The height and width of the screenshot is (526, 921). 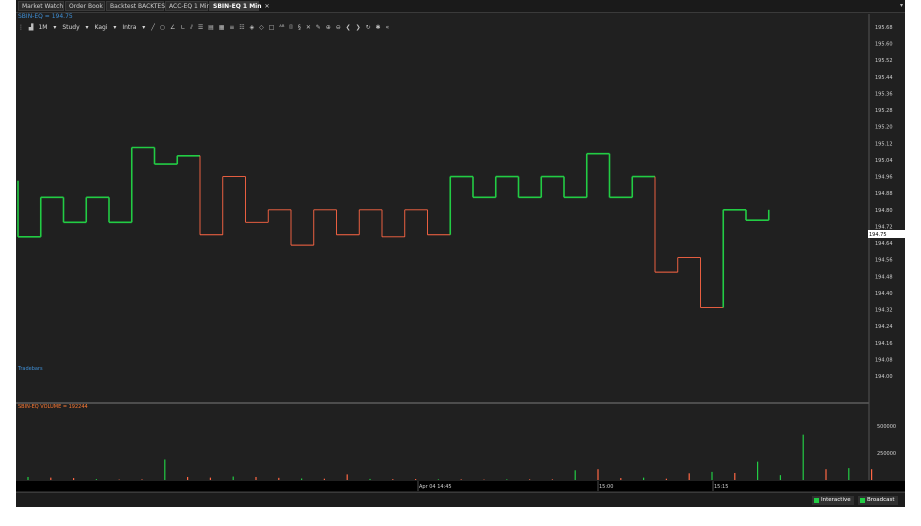 What do you see at coordinates (884, 45) in the screenshot?
I see `price-axis-label: 195.60` at bounding box center [884, 45].